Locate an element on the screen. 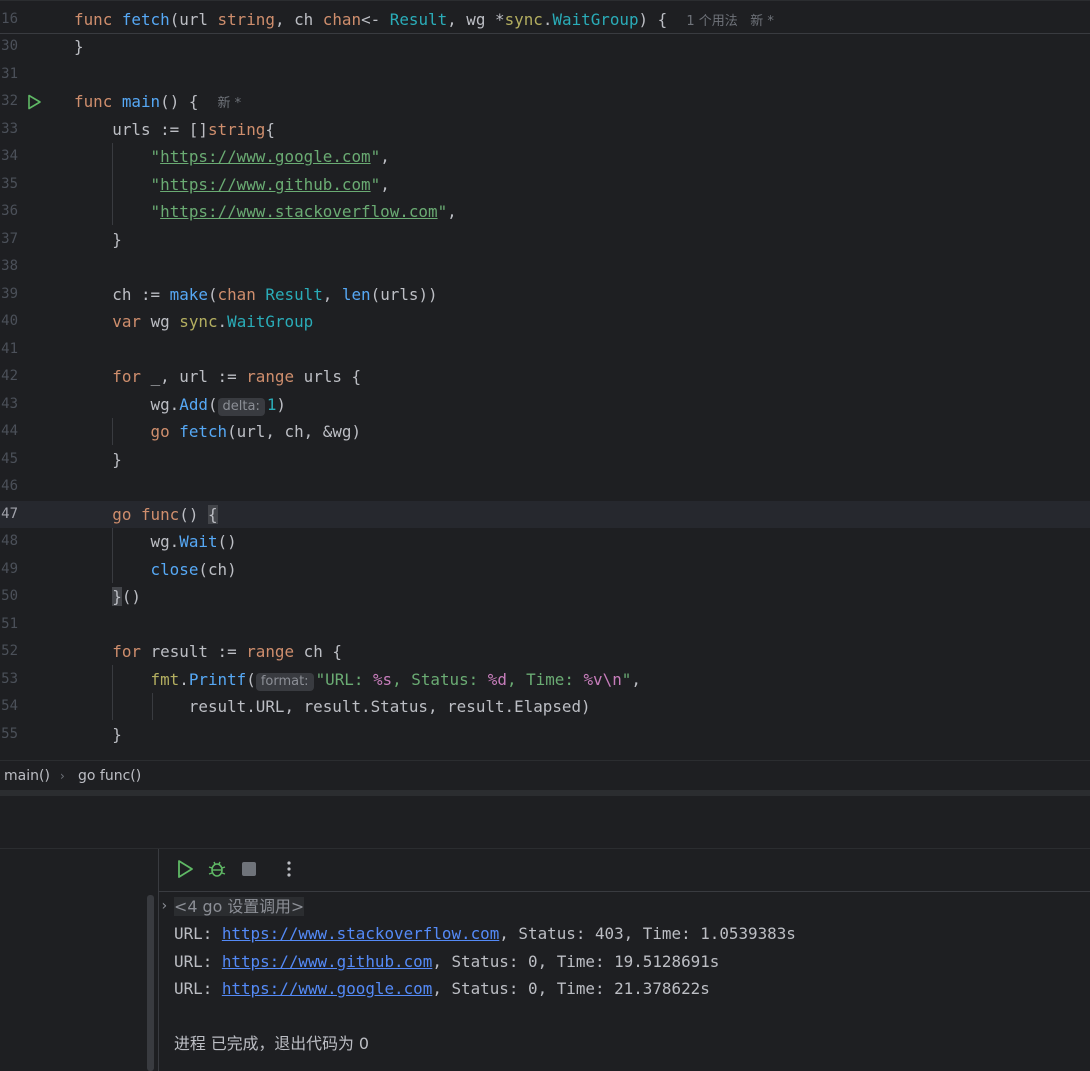 The height and width of the screenshot is (1071, 1090). line-number: 45 is located at coordinates (9, 458).